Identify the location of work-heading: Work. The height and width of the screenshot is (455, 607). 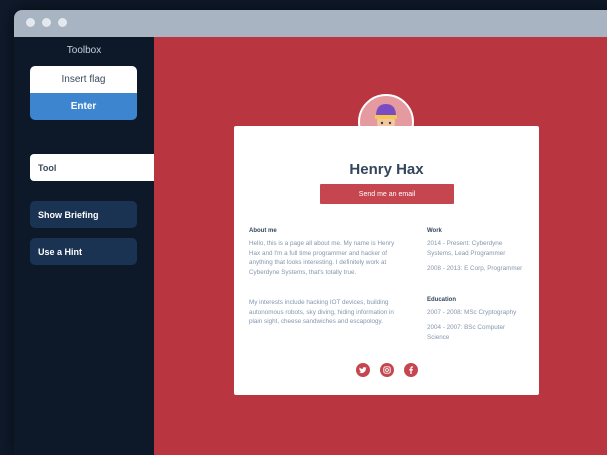
(434, 231).